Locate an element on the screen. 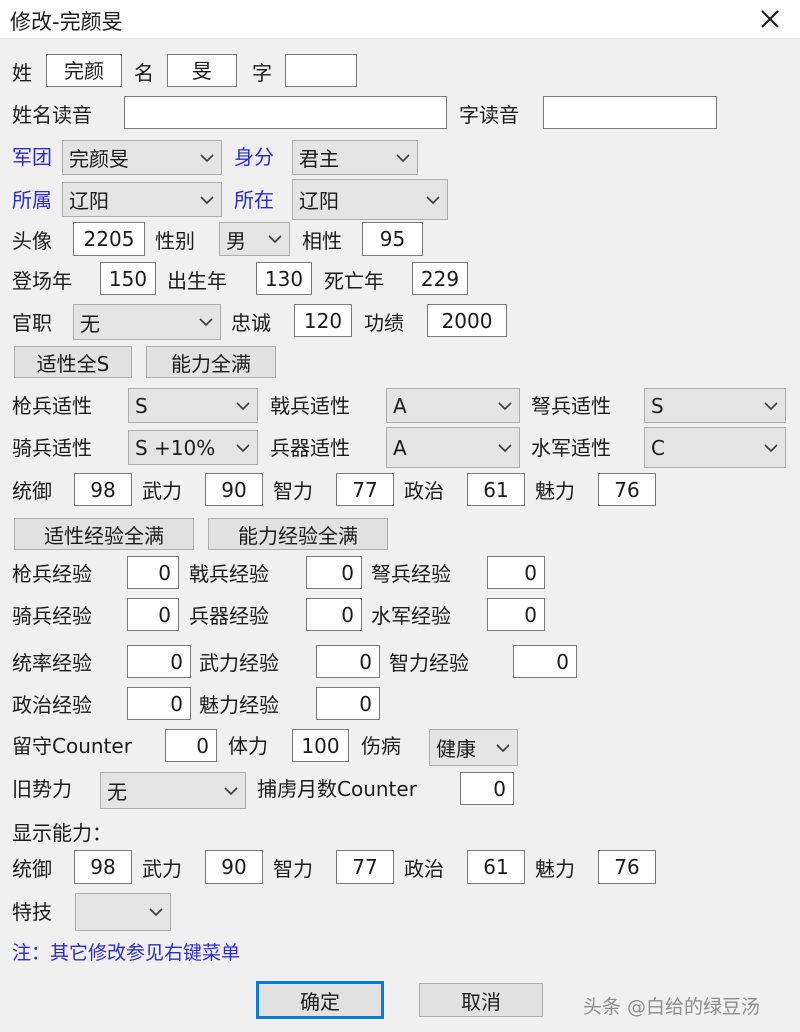 This screenshot has height=1032, width=800. injury-dropdown: 健康 is located at coordinates (473, 747).